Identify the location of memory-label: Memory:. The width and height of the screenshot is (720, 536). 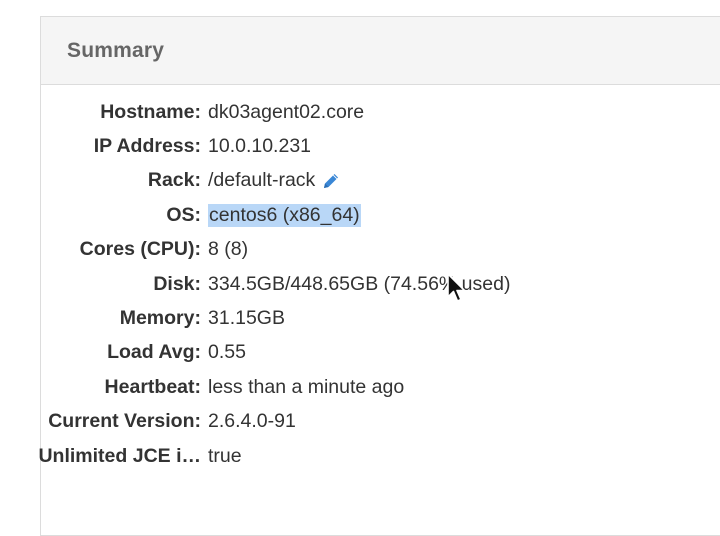
(160, 318).